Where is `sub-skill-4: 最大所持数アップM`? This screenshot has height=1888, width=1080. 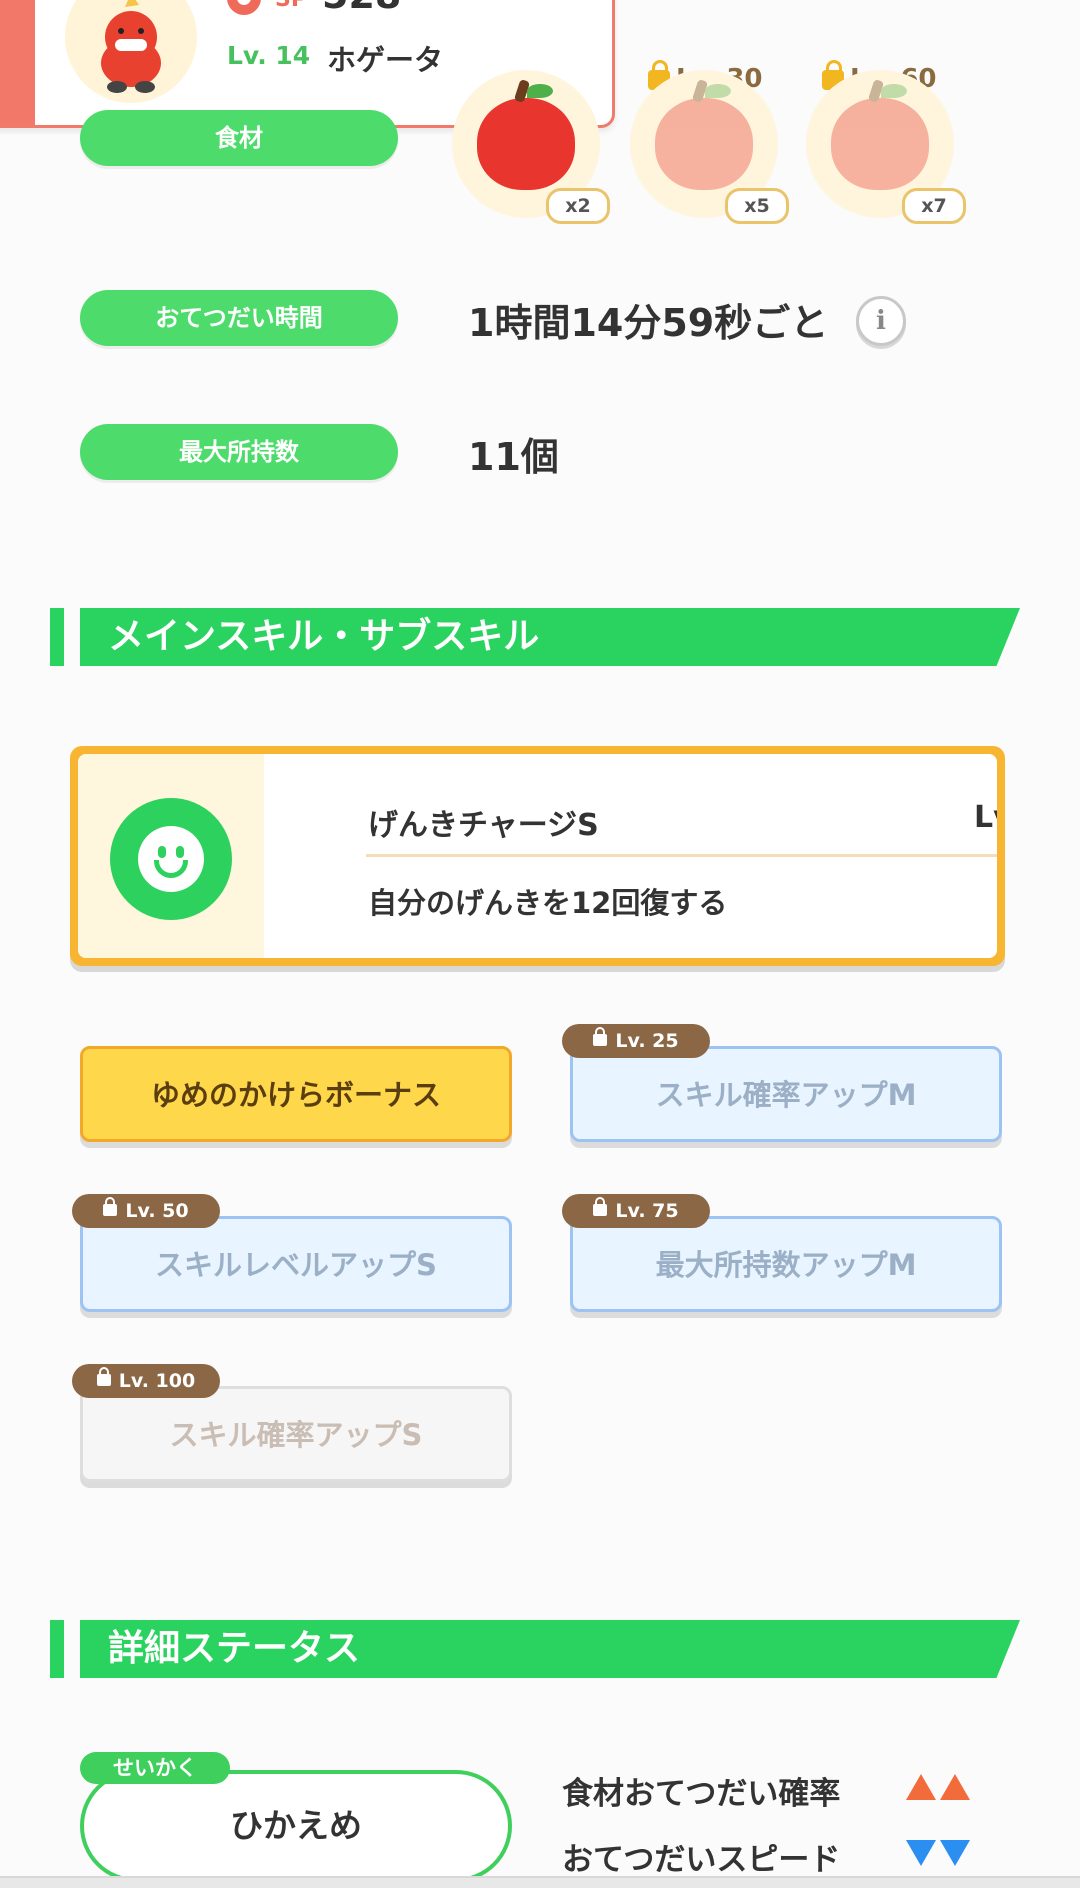 sub-skill-4: 最大所持数アップM is located at coordinates (786, 1264).